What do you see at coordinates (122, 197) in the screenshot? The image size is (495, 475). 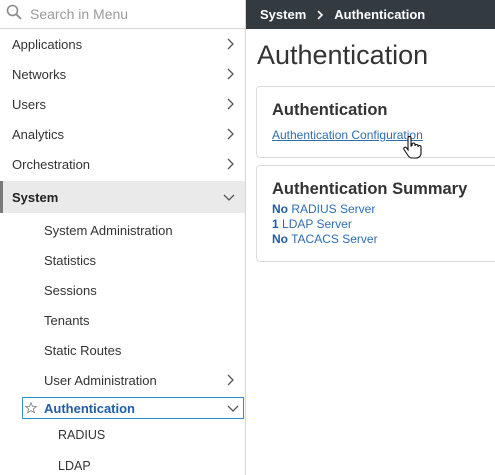 I see `sidebar-item-system: System` at bounding box center [122, 197].